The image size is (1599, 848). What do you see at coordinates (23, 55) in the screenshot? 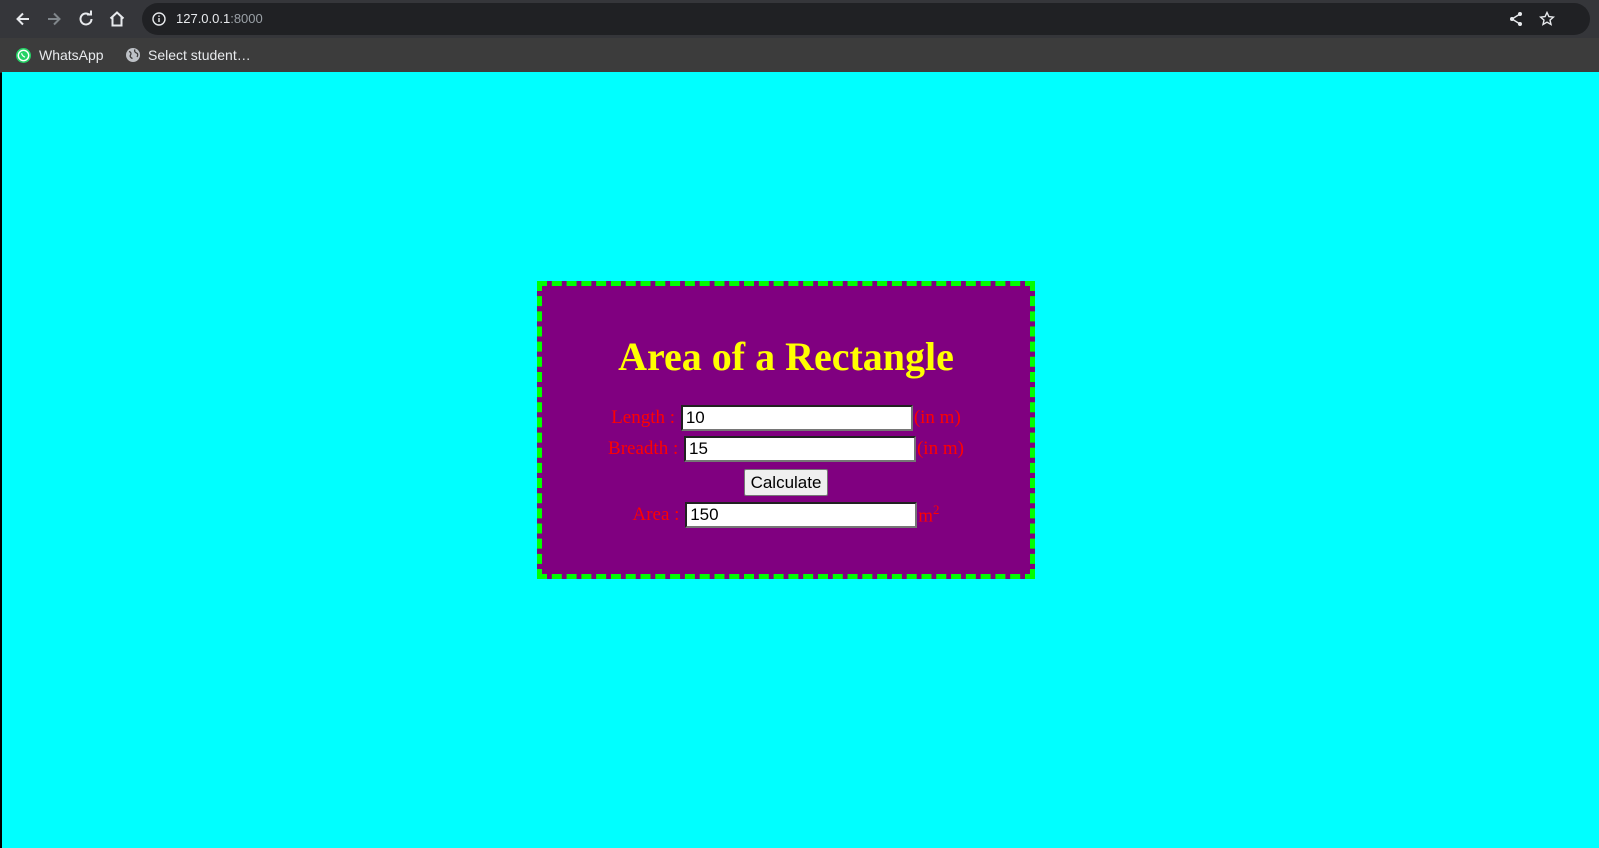
I see `whatsapp-icon` at bounding box center [23, 55].